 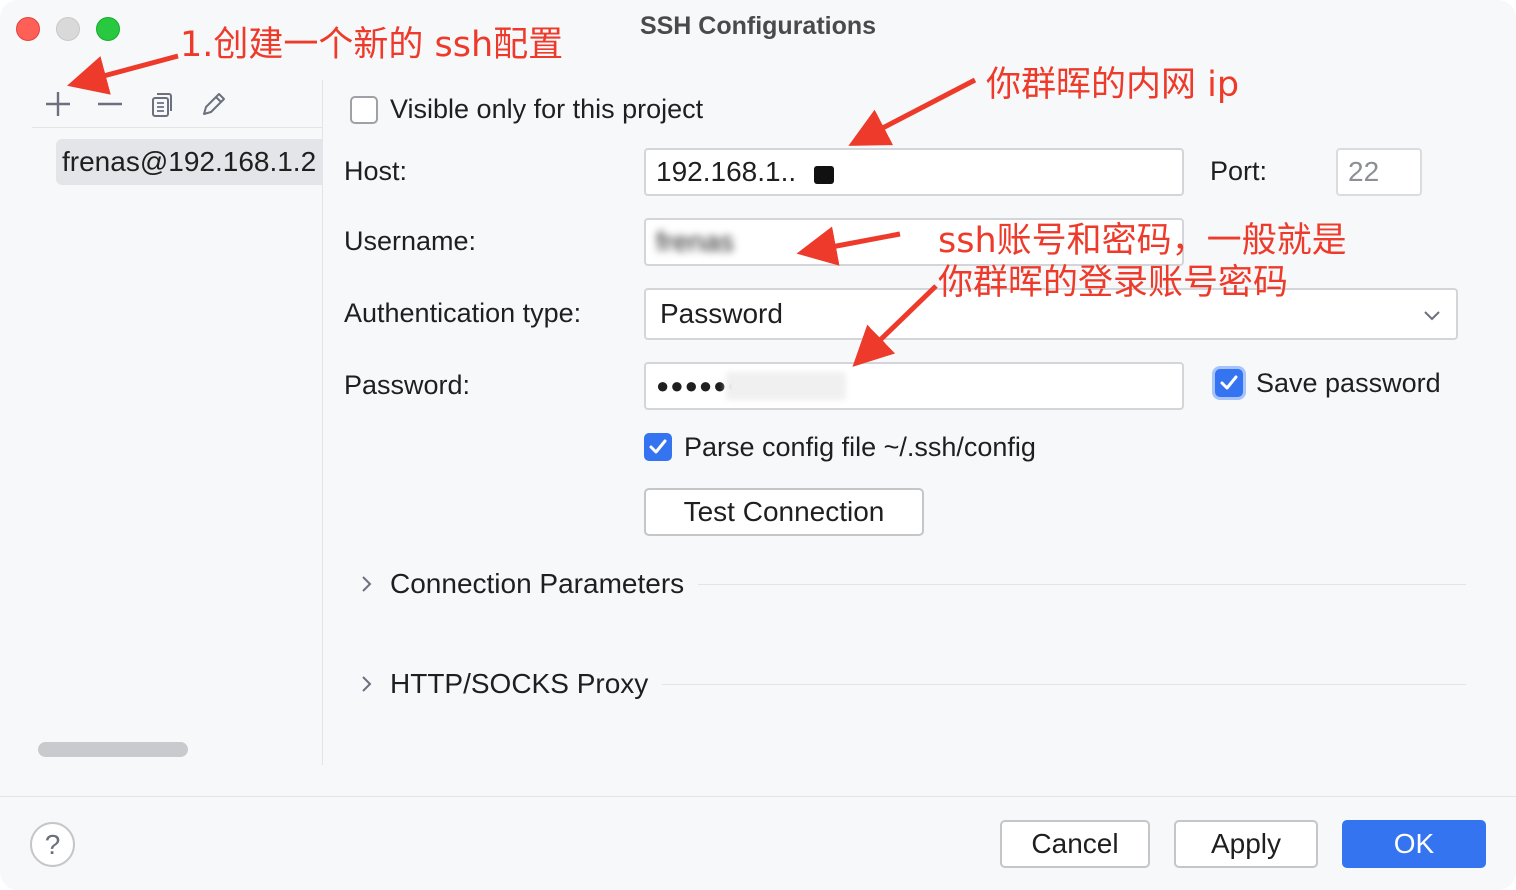 I want to click on host-label: Host:, so click(x=376, y=171).